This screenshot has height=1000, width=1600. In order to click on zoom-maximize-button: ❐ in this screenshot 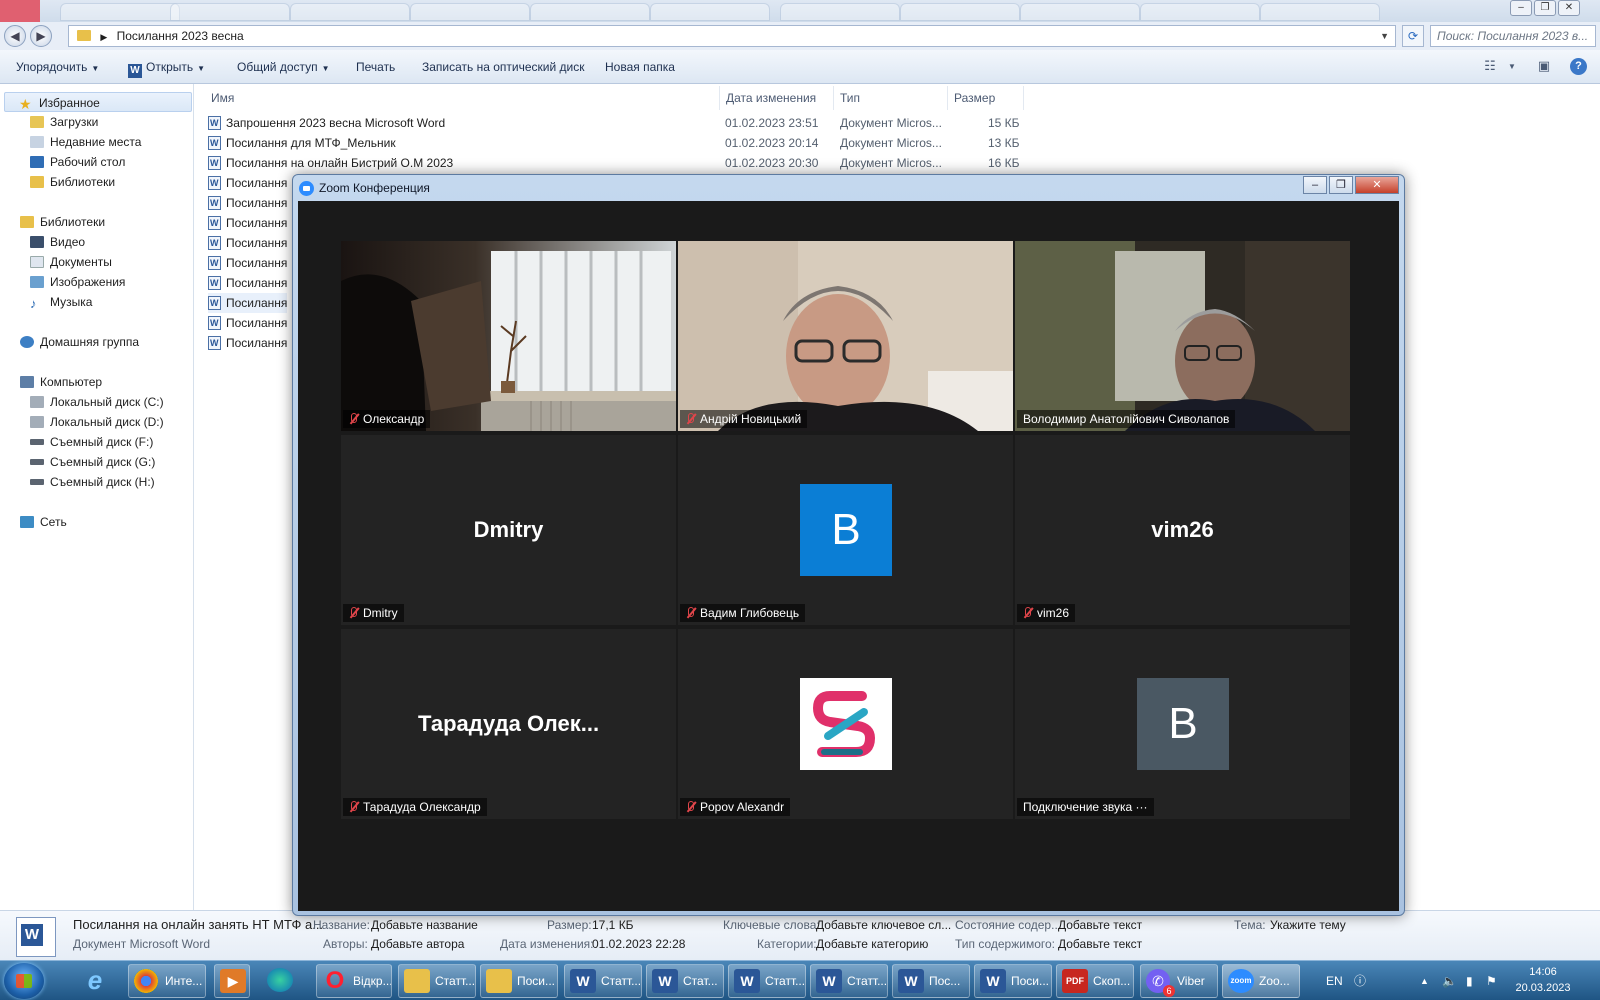, I will do `click(1341, 185)`.